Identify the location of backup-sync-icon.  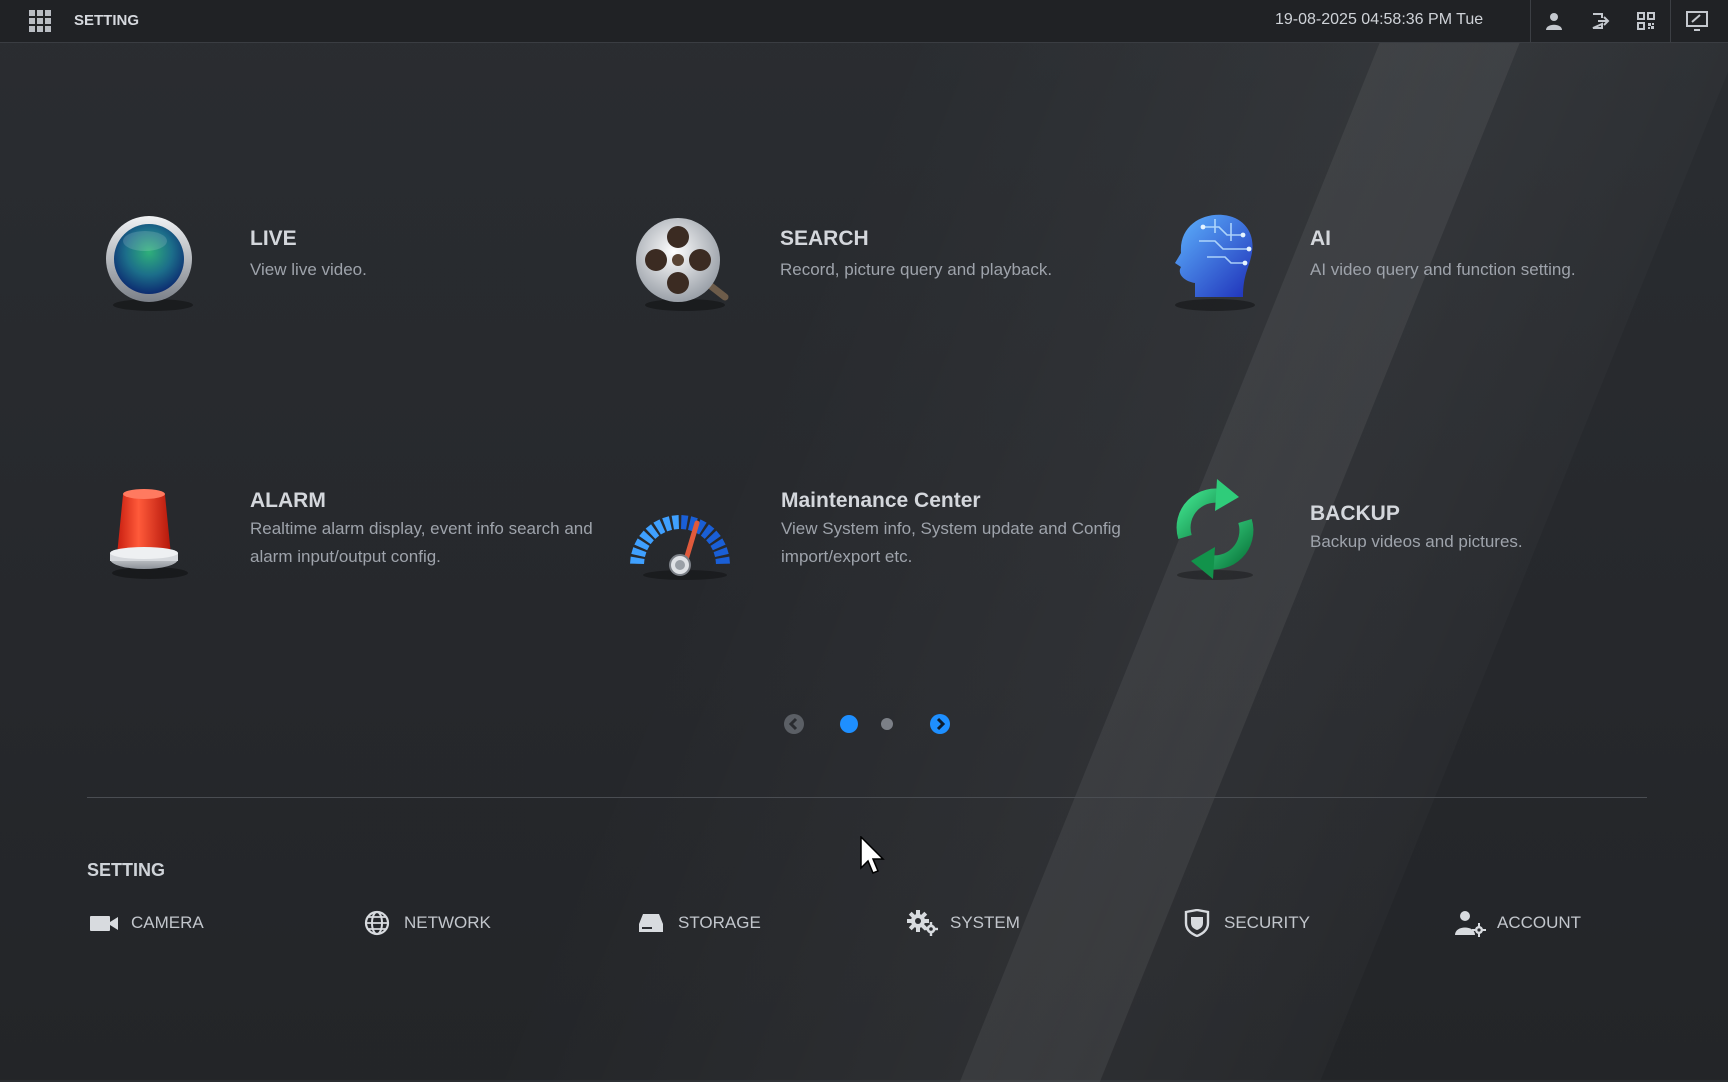
(1220, 530).